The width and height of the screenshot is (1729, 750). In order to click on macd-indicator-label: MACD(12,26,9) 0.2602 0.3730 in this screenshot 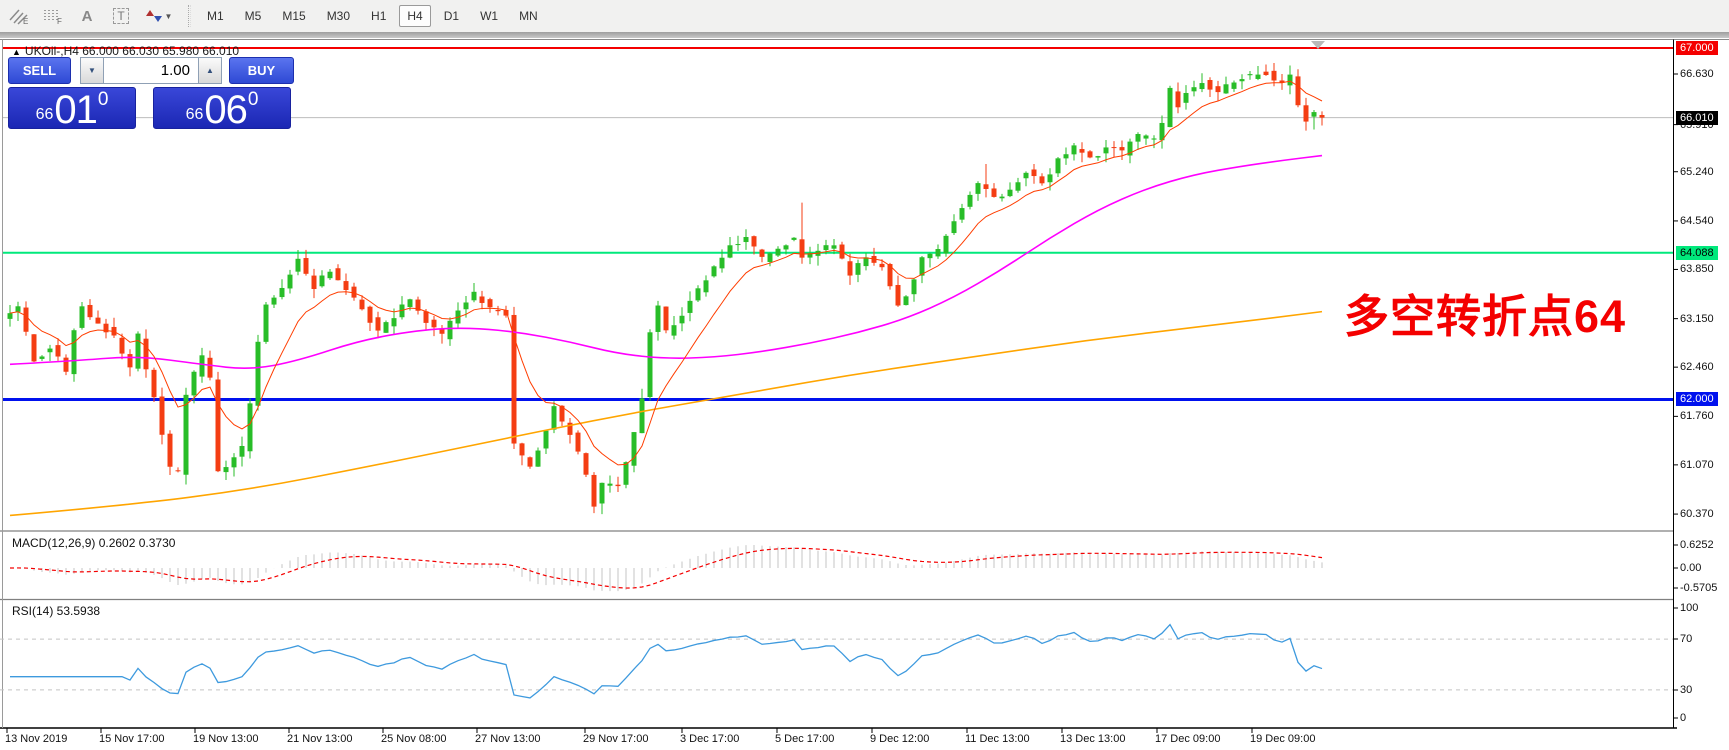, I will do `click(94, 543)`.